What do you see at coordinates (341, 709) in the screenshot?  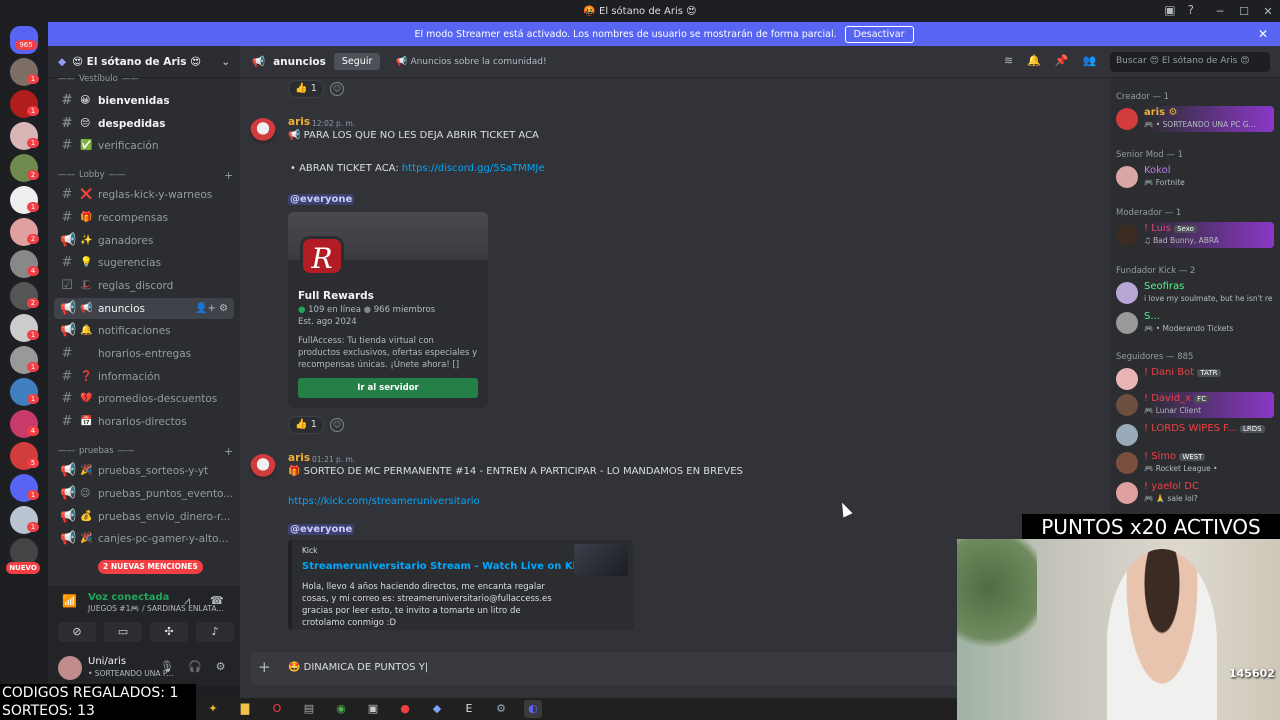 I see `chrome-icon: ◉` at bounding box center [341, 709].